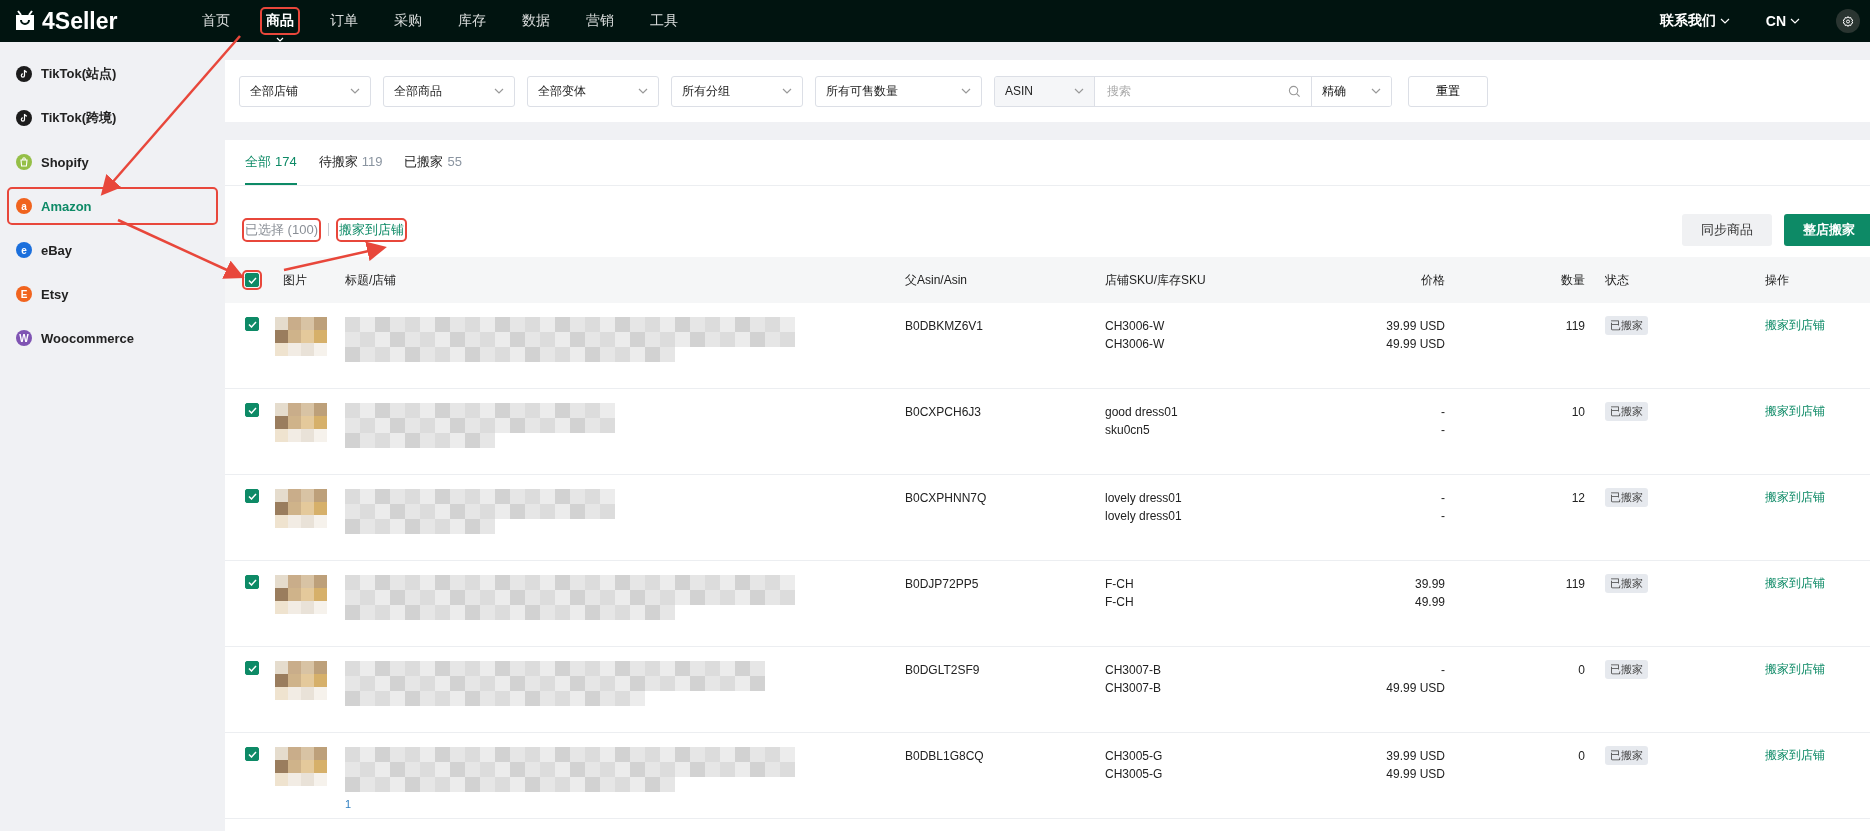 The height and width of the screenshot is (831, 1870). I want to click on nav-menu-item: 工具, so click(664, 21).